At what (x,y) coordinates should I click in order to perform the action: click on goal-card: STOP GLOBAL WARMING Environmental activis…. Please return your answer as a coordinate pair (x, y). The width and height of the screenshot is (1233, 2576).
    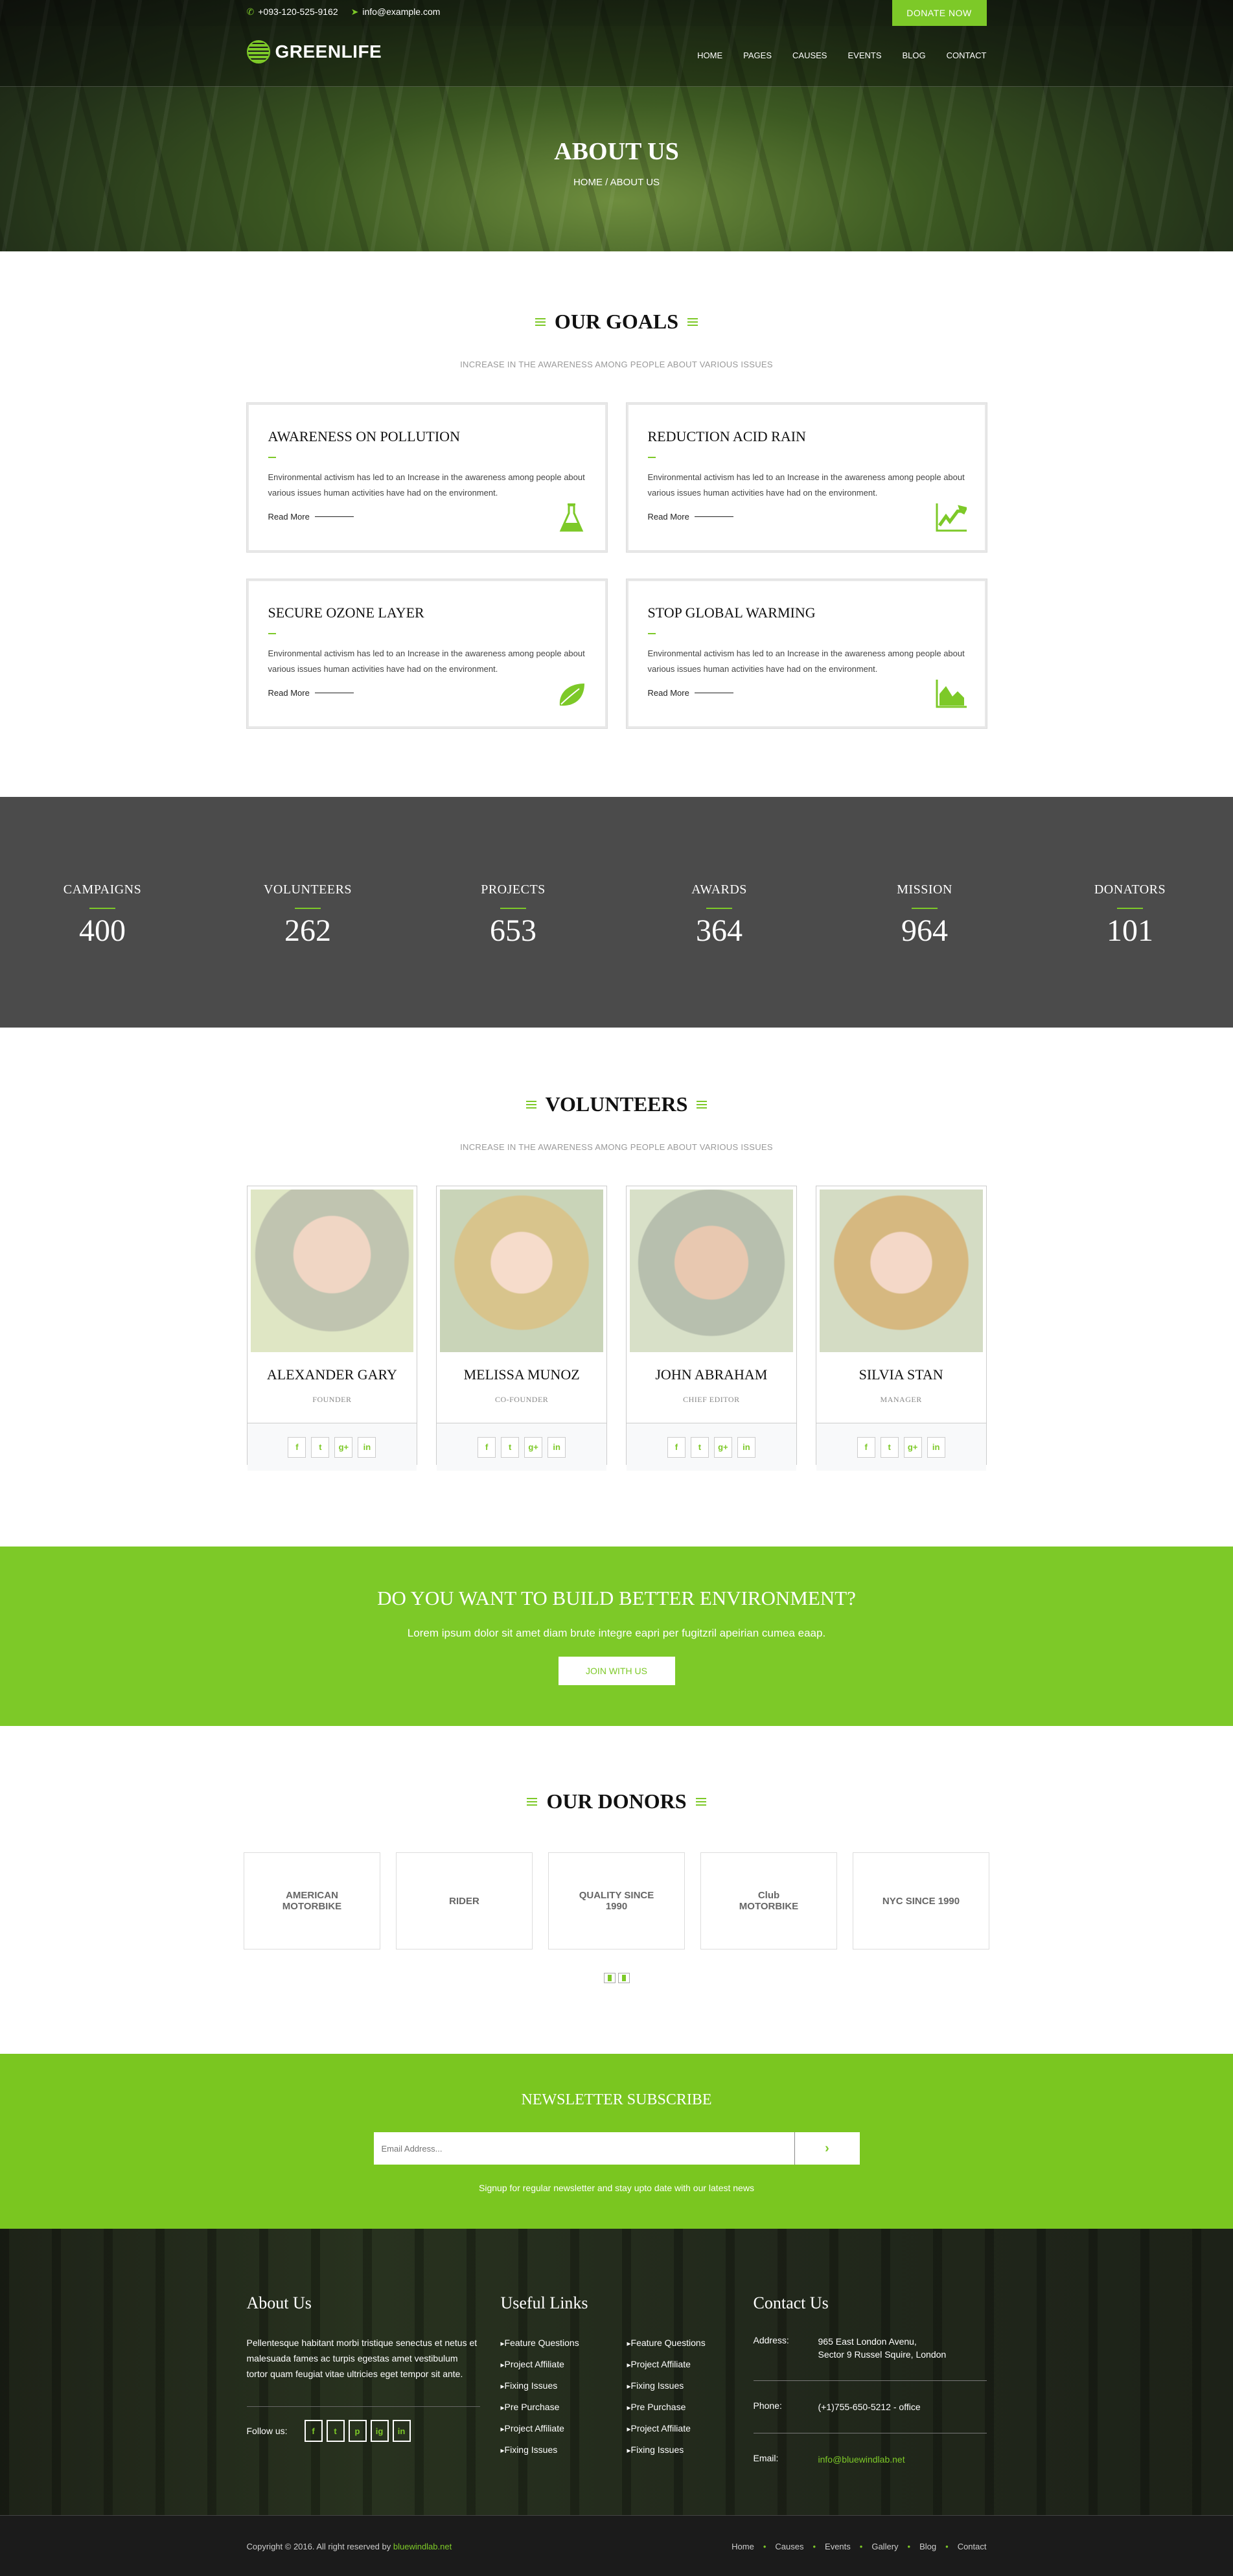
    Looking at the image, I should click on (806, 654).